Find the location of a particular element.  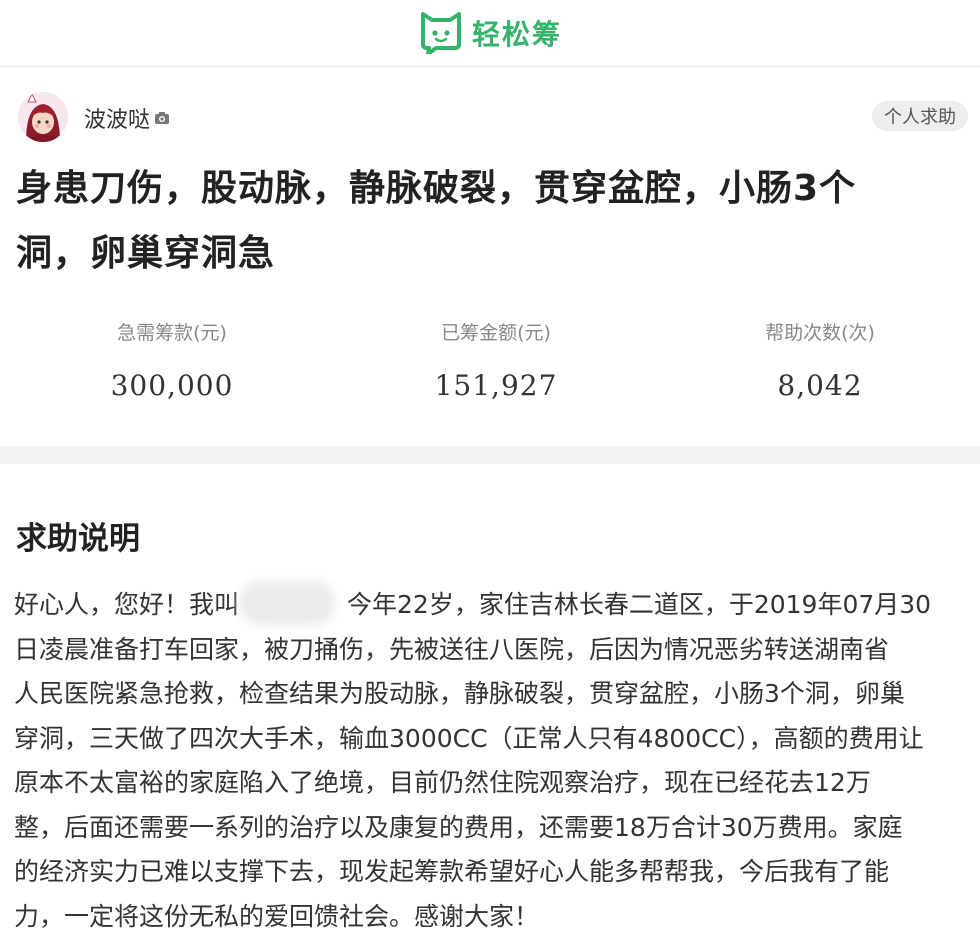

stat-supporters: 帮助次数(次) 8,042 is located at coordinates (820, 360).